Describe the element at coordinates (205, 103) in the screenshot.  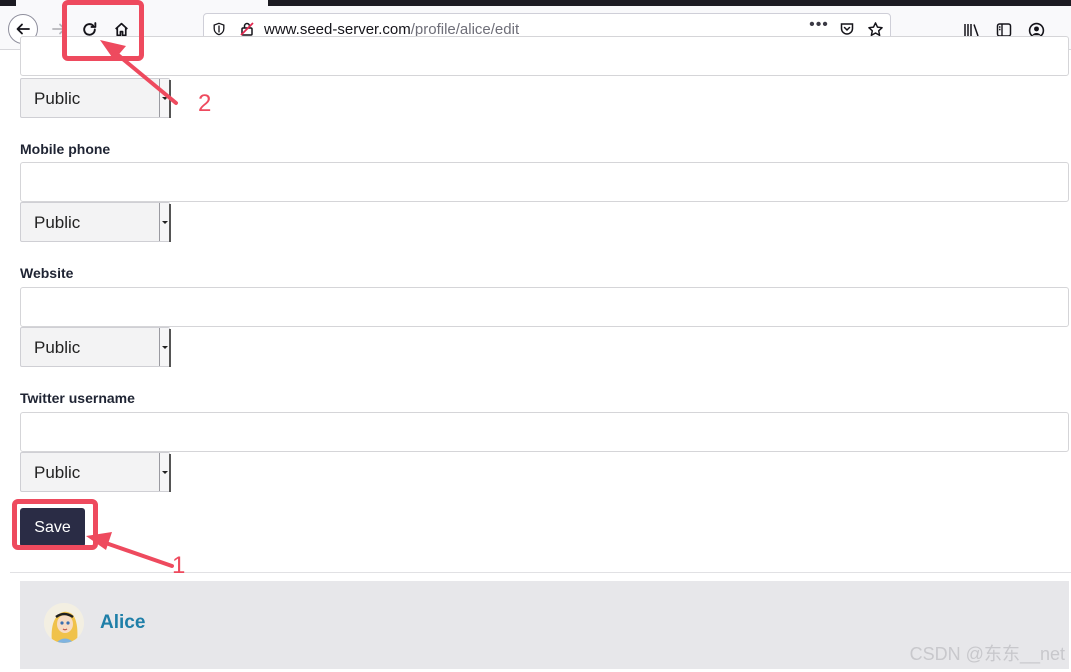
I see `annotation-number-2: 2` at that location.